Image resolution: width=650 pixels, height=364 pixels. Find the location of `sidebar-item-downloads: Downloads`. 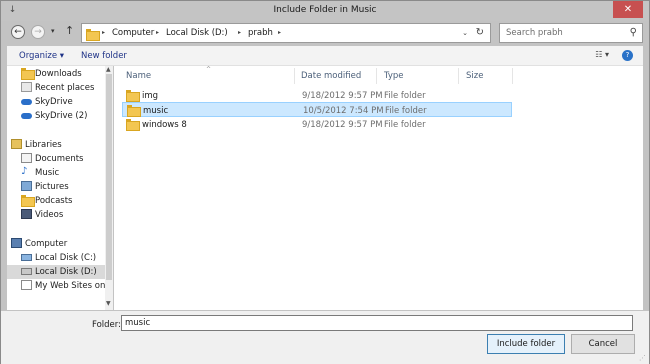

sidebar-item-downloads: Downloads is located at coordinates (56, 74).